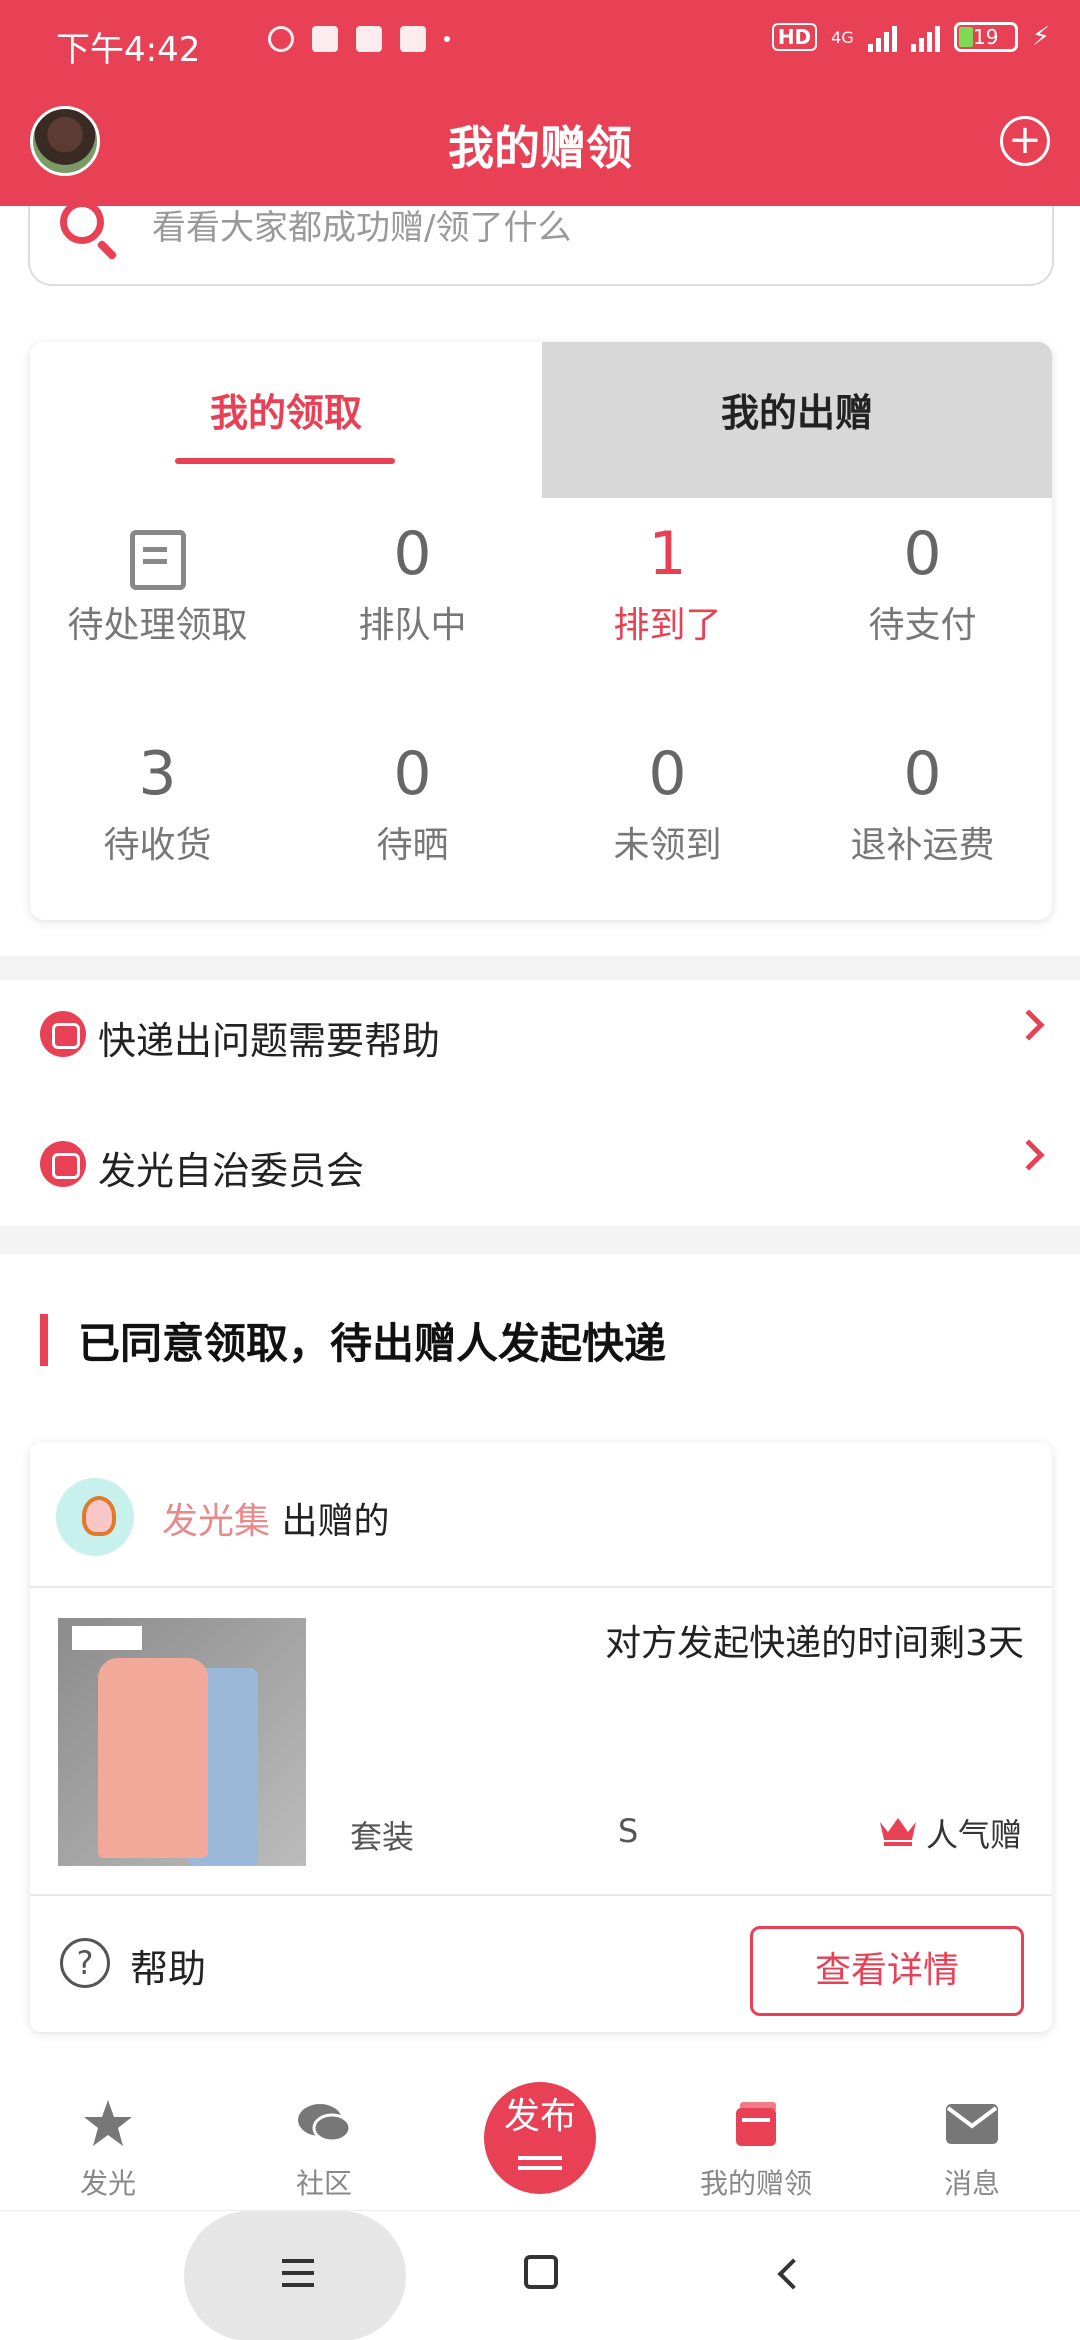  I want to click on giver-avatar-bulb-icon, so click(95, 1517).